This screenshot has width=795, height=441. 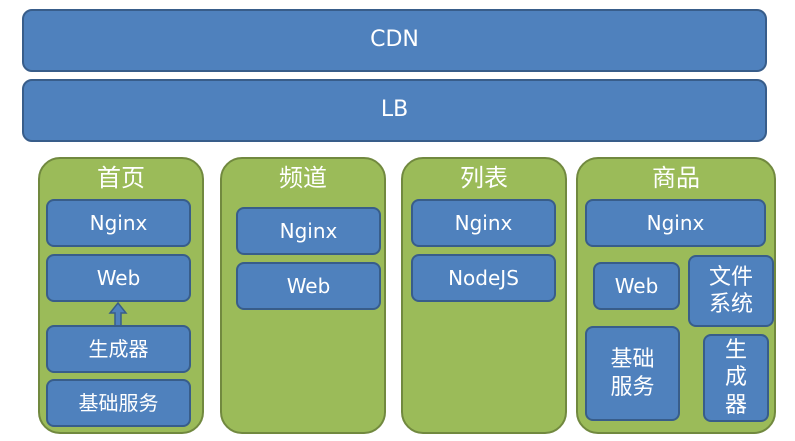 What do you see at coordinates (736, 378) in the screenshot?
I see `product-generator-box: 生 成 器` at bounding box center [736, 378].